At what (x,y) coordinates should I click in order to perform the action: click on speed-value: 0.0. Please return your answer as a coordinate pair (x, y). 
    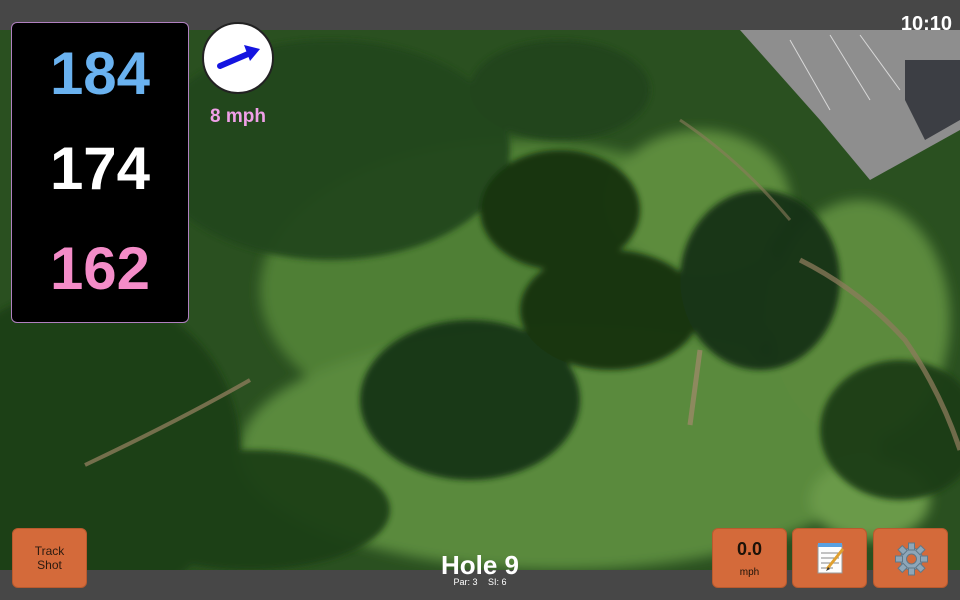
    Looking at the image, I should click on (749, 549).